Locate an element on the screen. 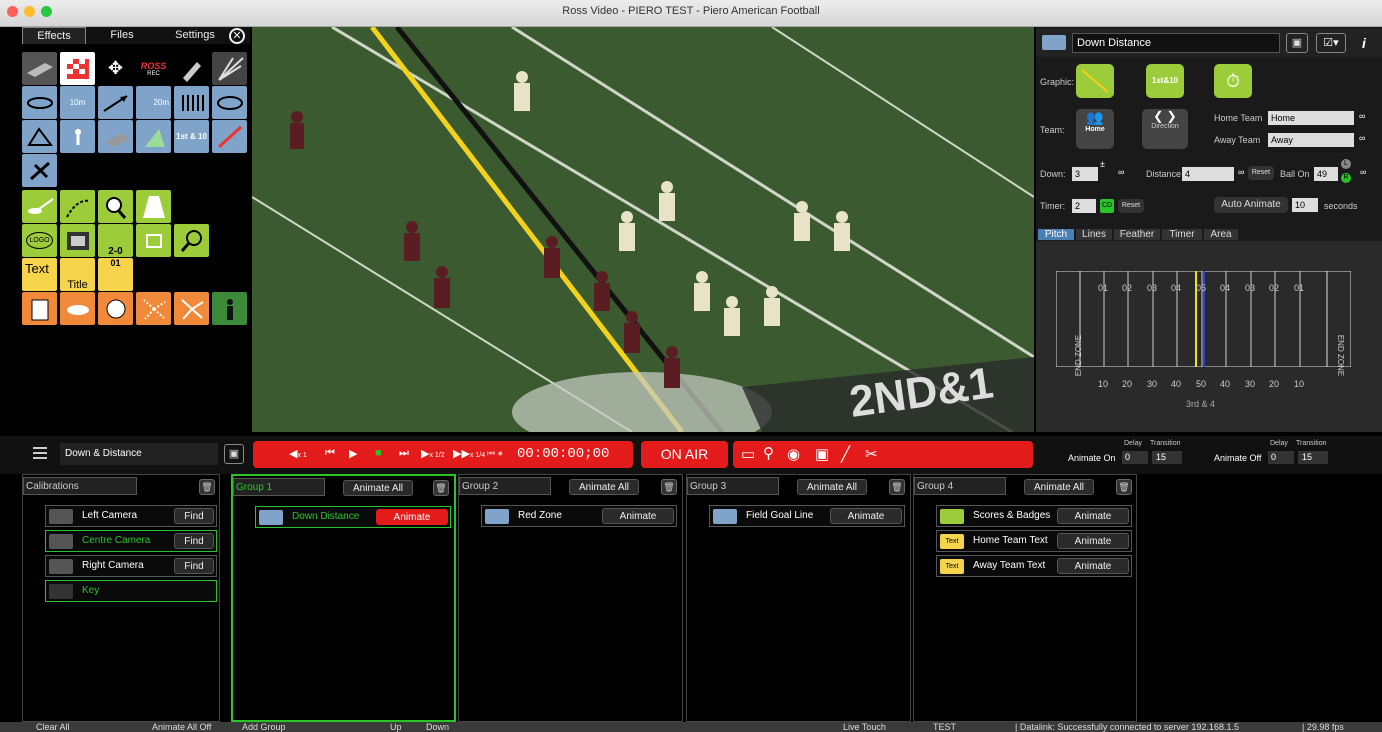  reset-distance-button: Reset is located at coordinates (1261, 173).